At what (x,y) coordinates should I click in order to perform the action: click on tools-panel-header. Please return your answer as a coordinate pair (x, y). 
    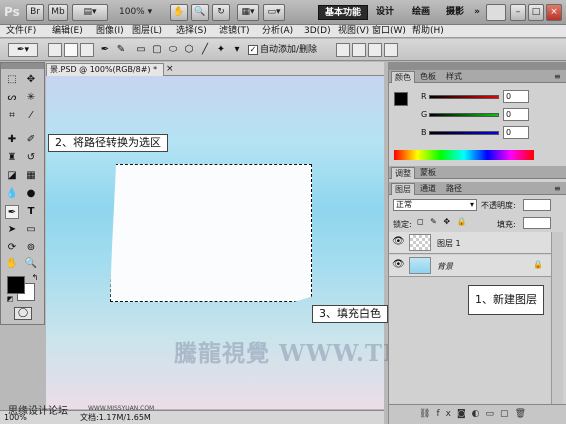
    Looking at the image, I should click on (22, 66).